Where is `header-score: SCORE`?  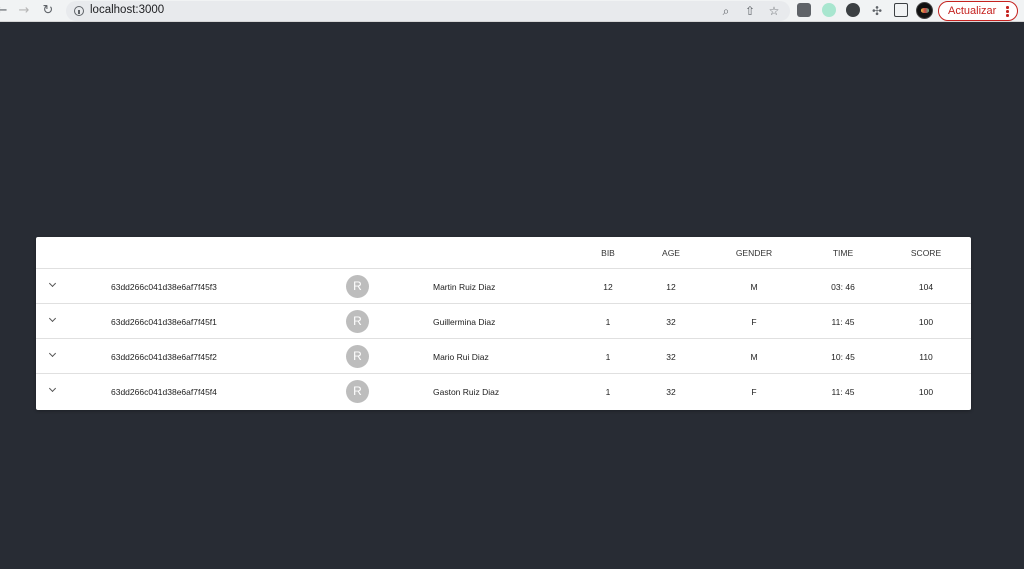 header-score: SCORE is located at coordinates (926, 253).